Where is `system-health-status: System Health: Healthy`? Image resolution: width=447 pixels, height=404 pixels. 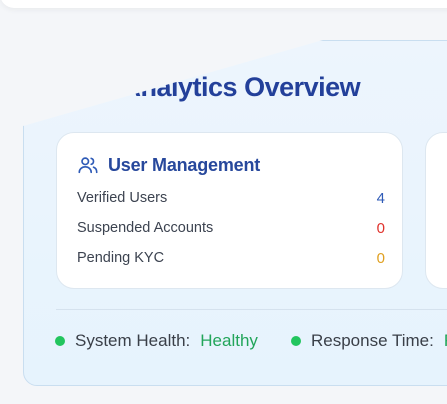 system-health-status: System Health: Healthy is located at coordinates (156, 341).